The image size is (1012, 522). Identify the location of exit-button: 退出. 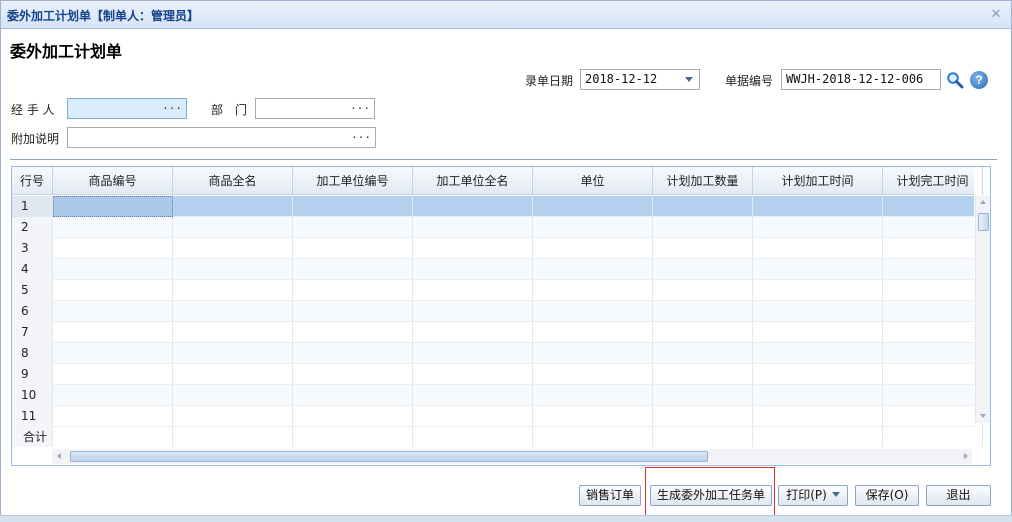
(958, 495).